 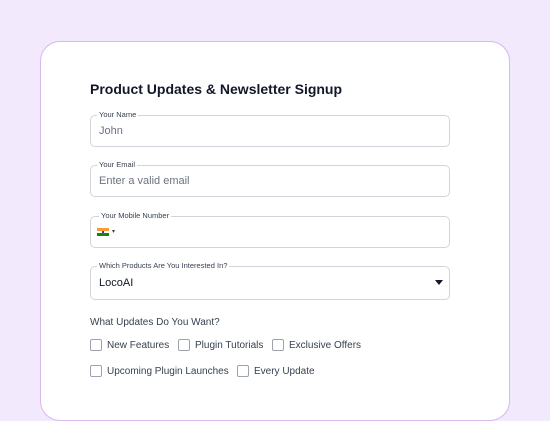 What do you see at coordinates (168, 371) in the screenshot?
I see `checkbox-label: Upcoming Plugin Launches` at bounding box center [168, 371].